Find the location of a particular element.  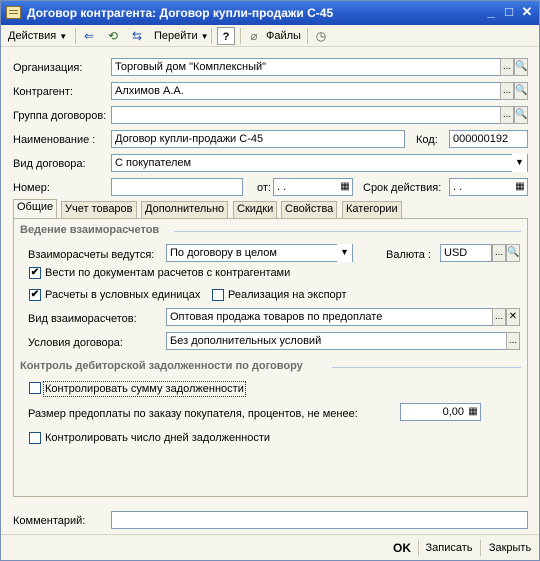

tab-properties: Свойства is located at coordinates (309, 209).